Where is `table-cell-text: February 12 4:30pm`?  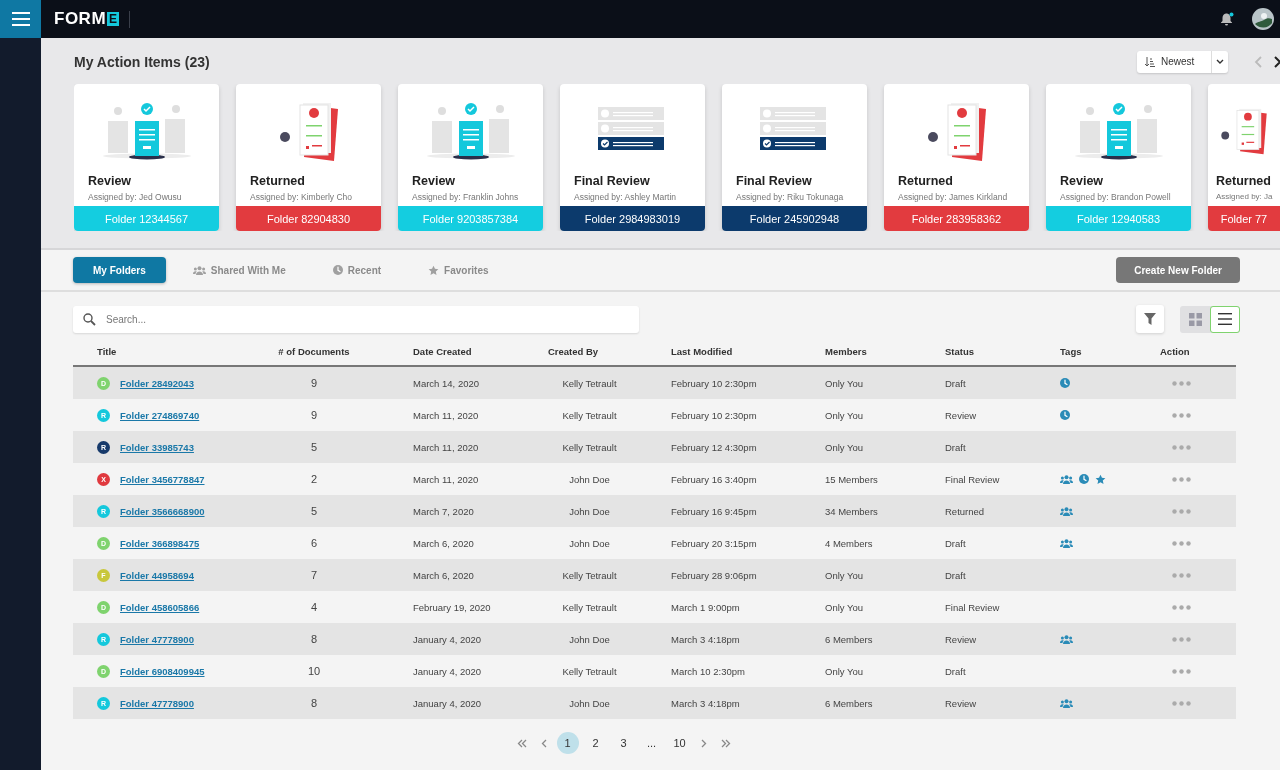
table-cell-text: February 12 4:30pm is located at coordinates (714, 447).